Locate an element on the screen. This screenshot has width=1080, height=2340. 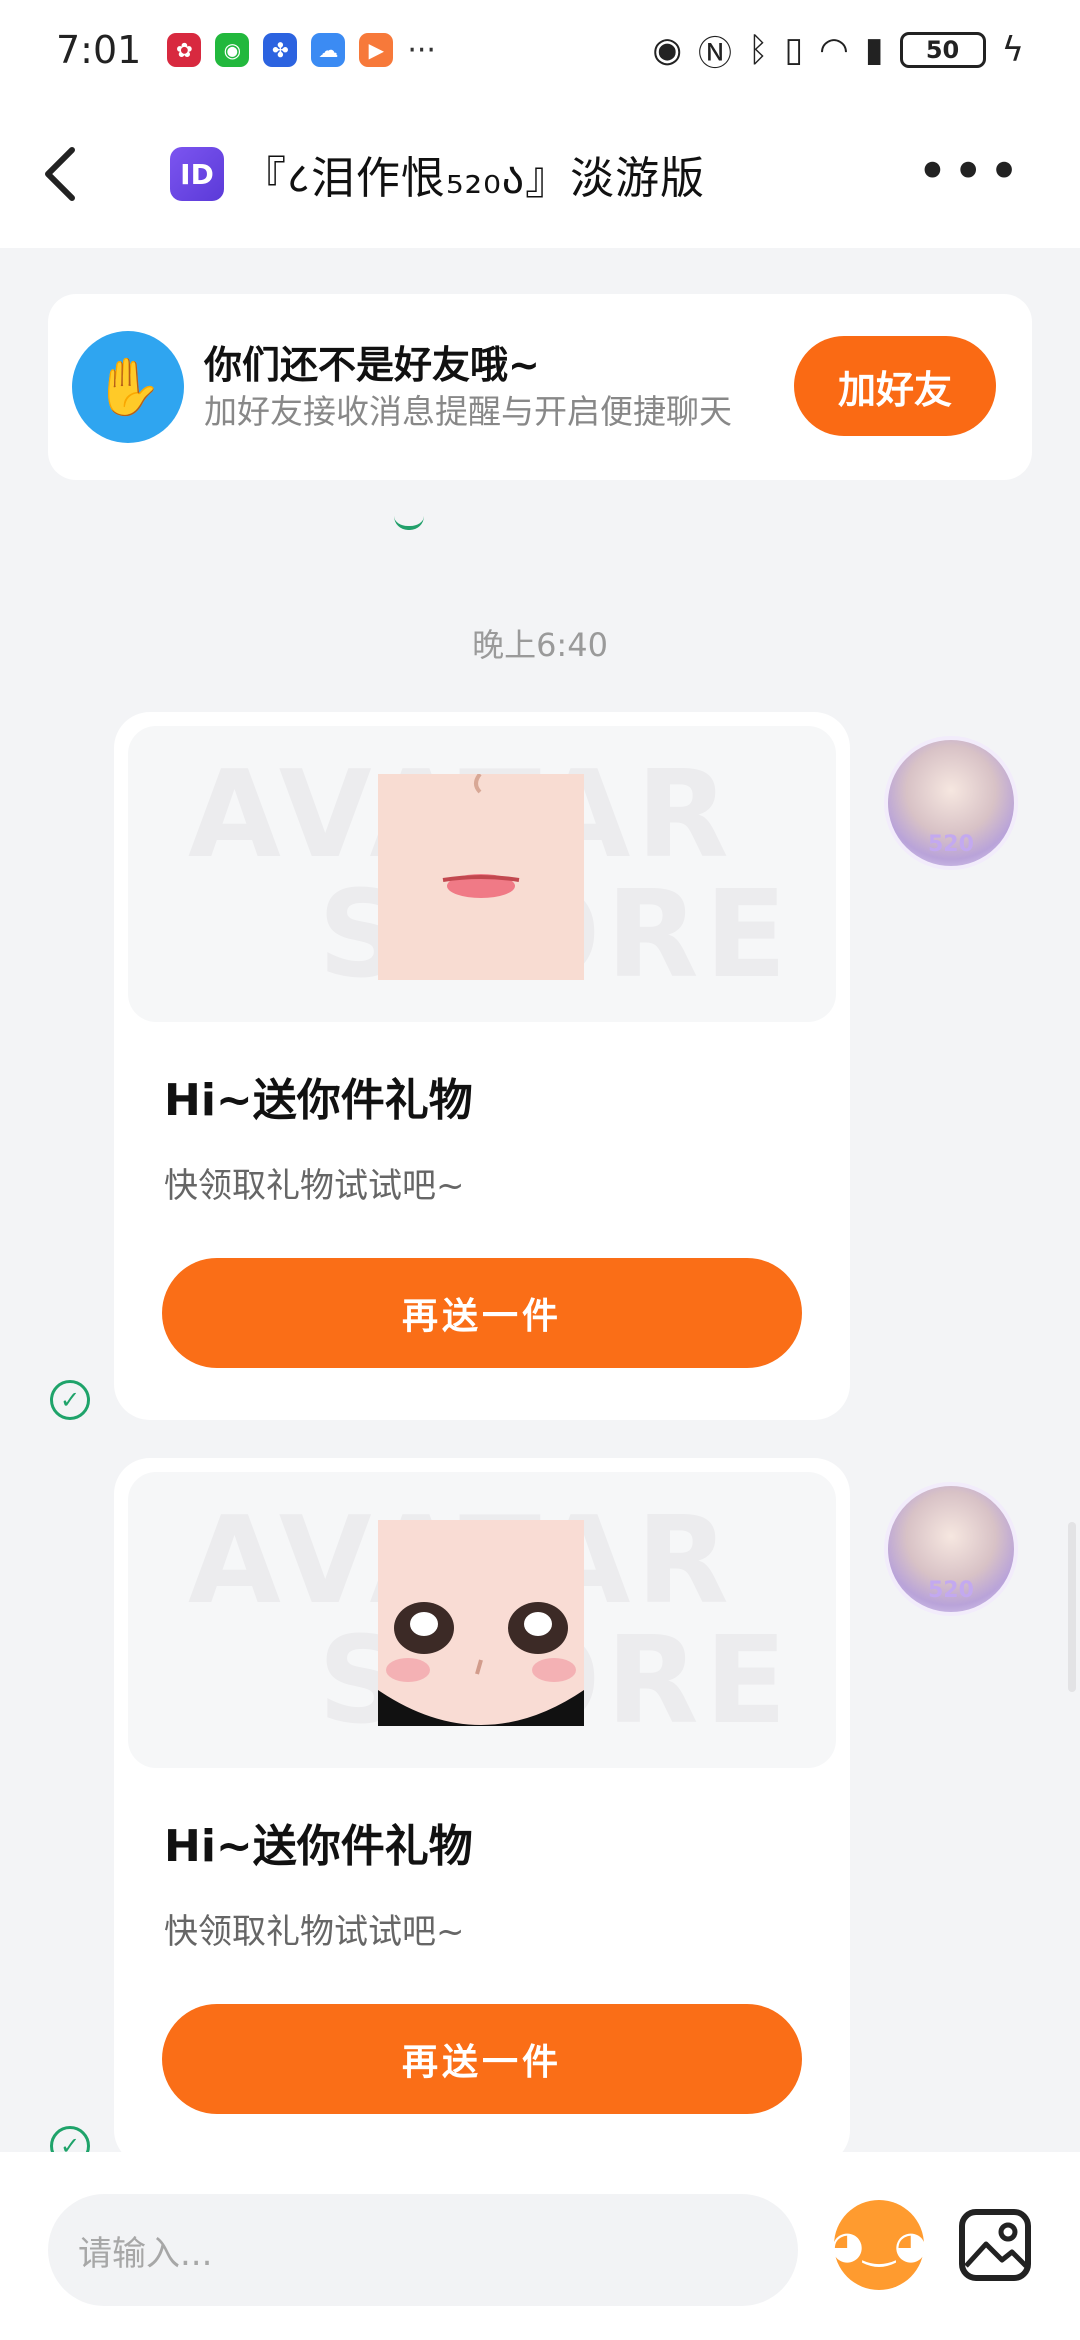
id-badge-label: ID is located at coordinates (197, 174).